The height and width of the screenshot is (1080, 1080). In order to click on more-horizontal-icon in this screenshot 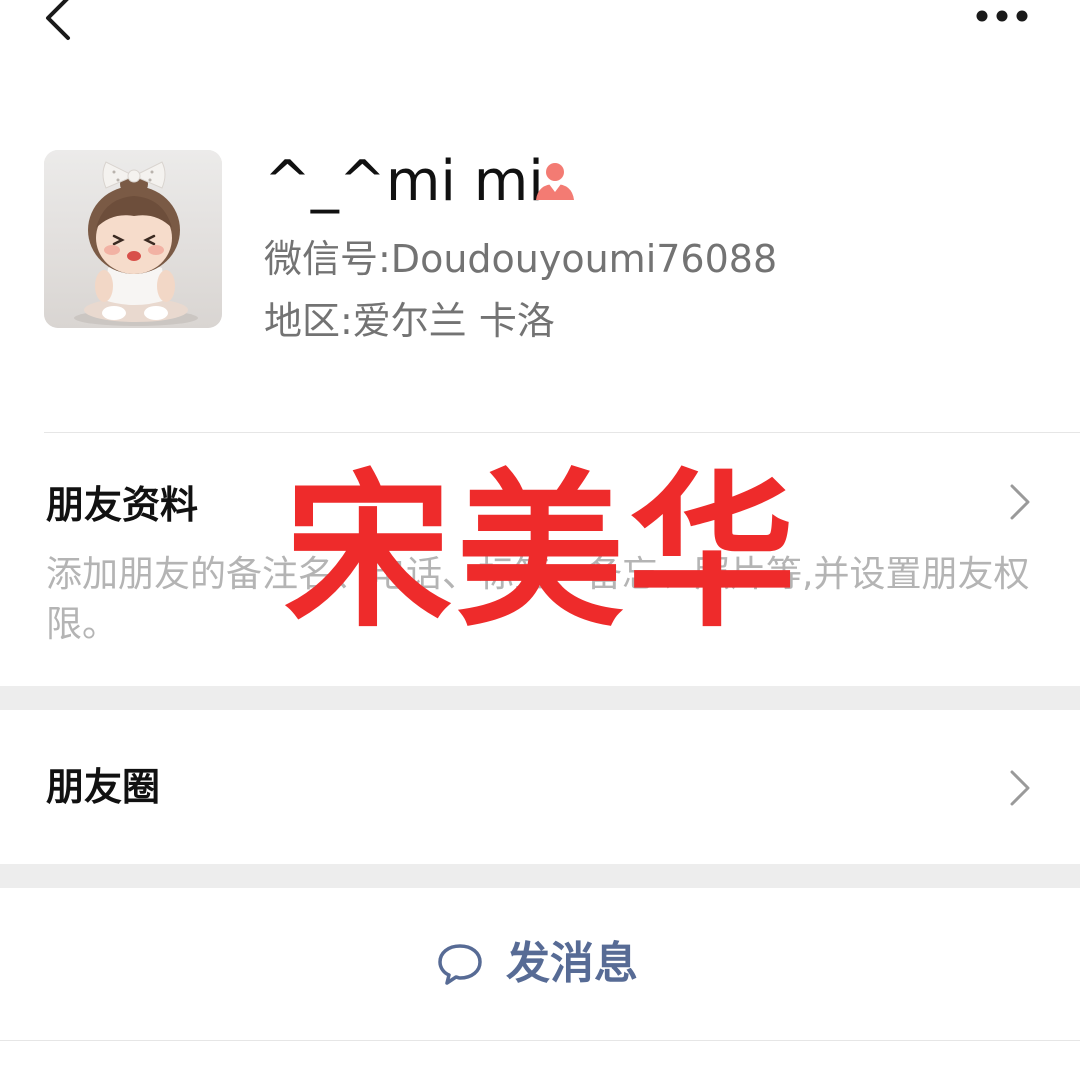, I will do `click(1002, 16)`.